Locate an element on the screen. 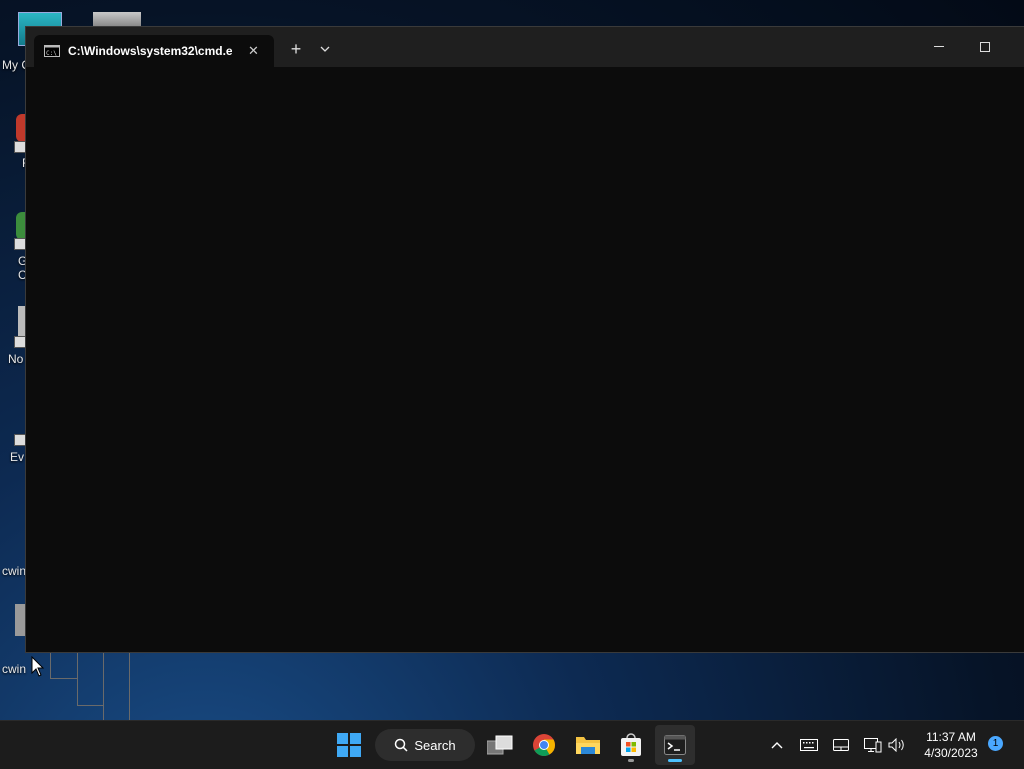 This screenshot has width=1024, height=769. desktop-icon-recycle is located at coordinates (117, 19).